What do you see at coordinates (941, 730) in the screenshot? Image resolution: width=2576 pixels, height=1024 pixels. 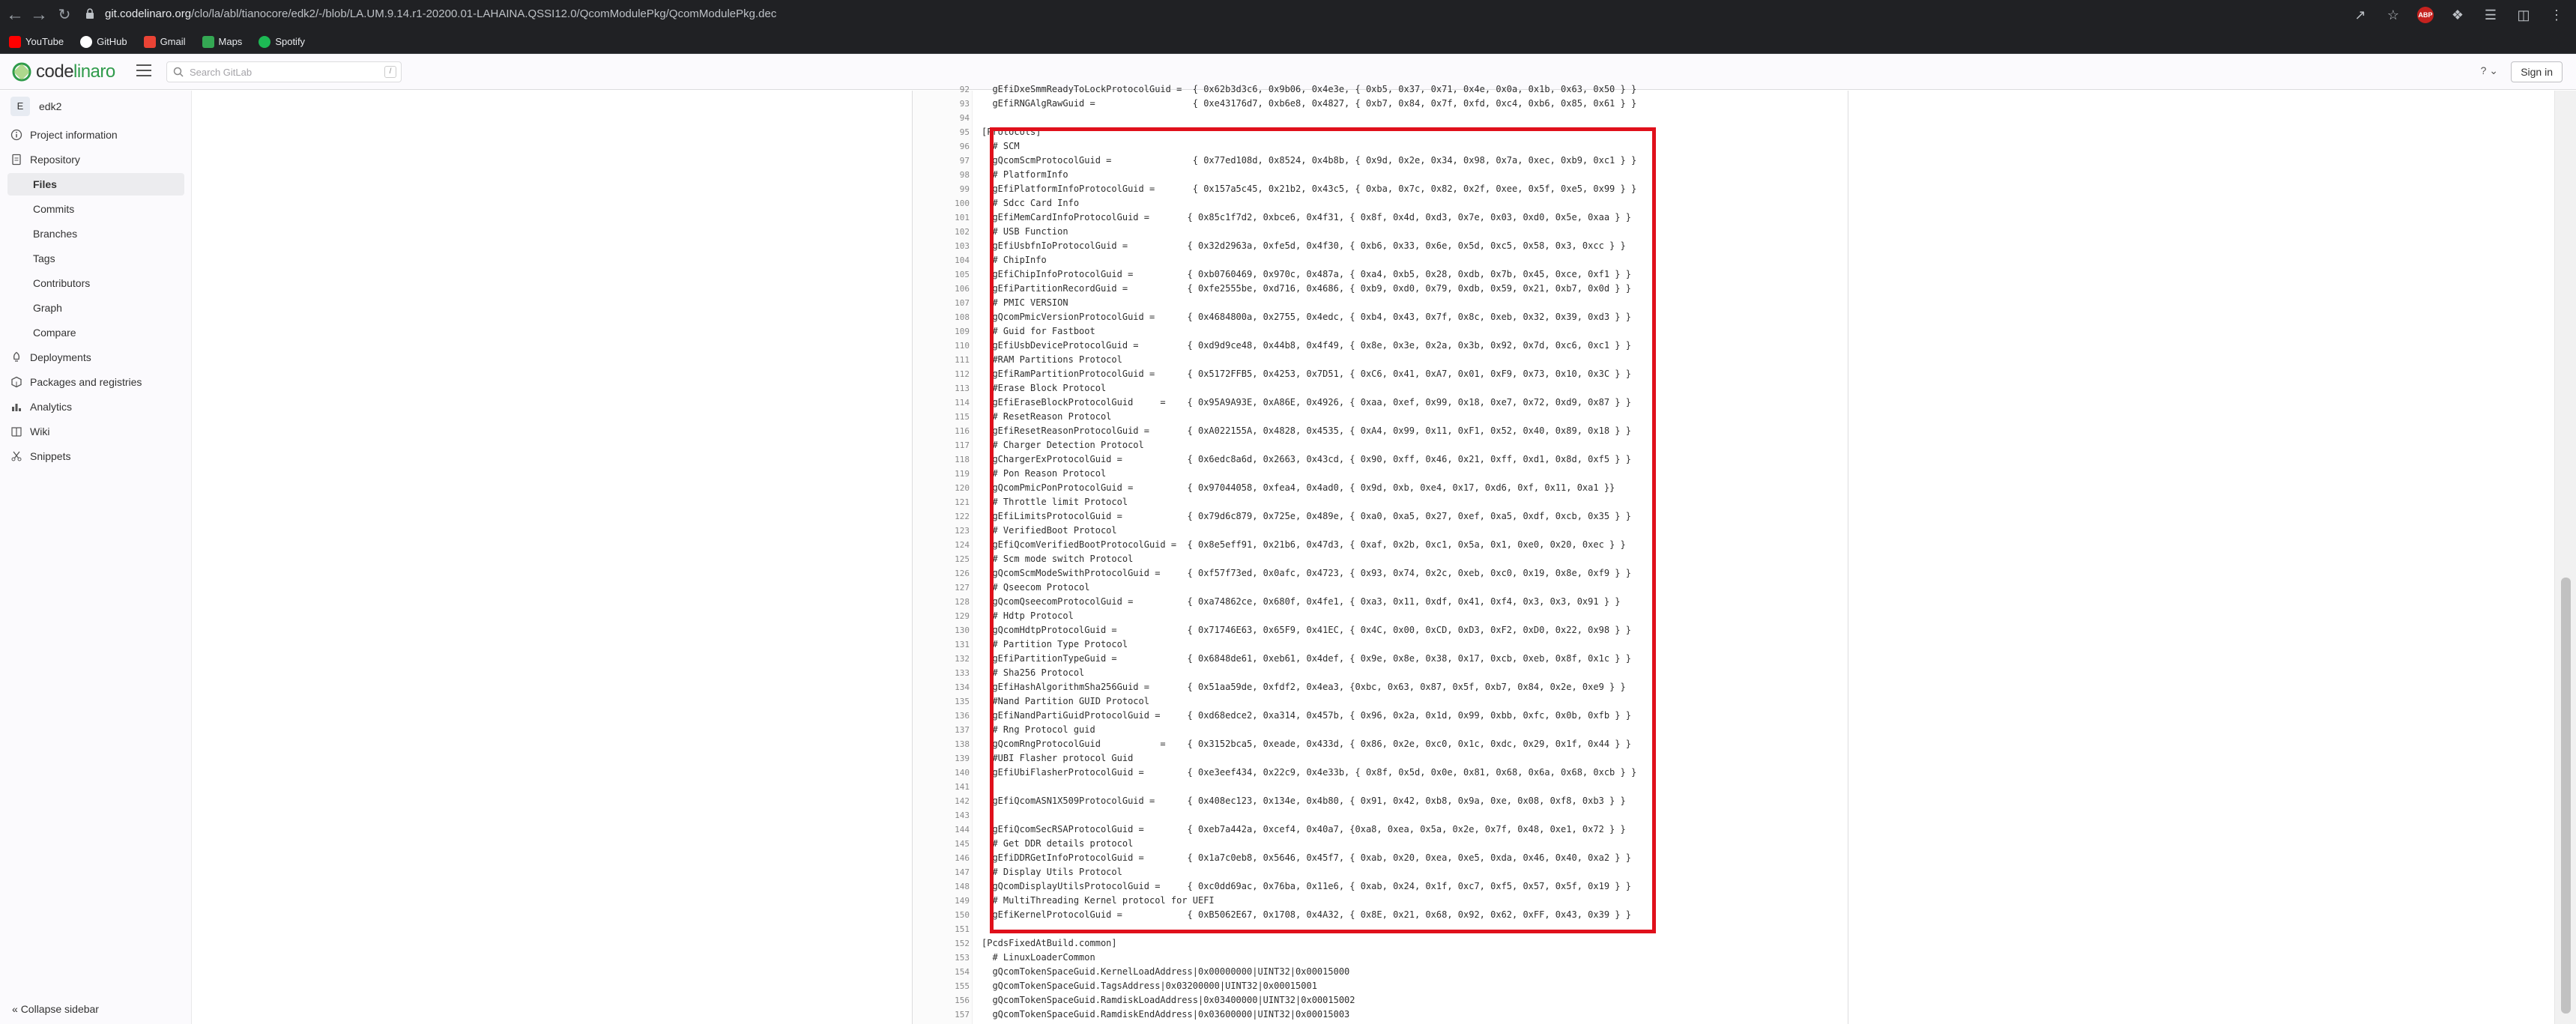 I see `line-number: 137` at bounding box center [941, 730].